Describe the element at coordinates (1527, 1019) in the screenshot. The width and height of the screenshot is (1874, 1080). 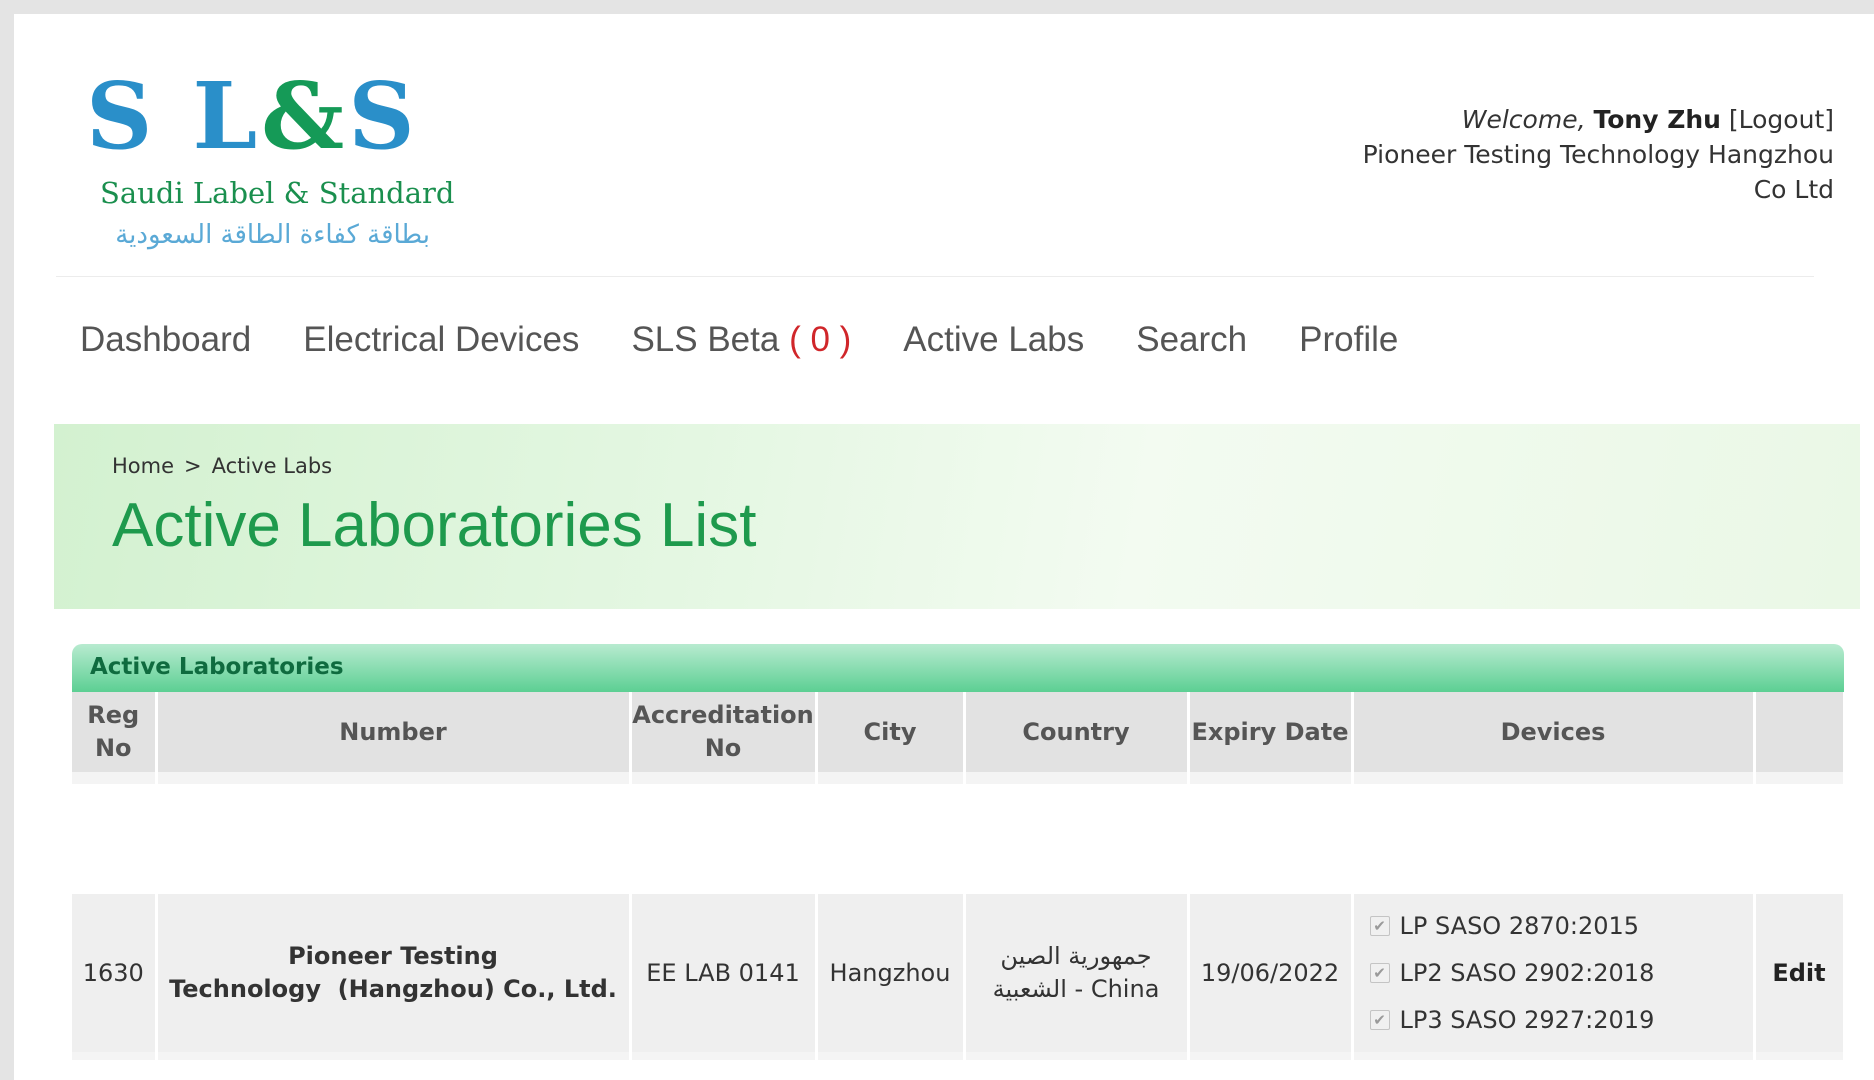
I see `device-label: LP3 SASO 2927:2019` at that location.